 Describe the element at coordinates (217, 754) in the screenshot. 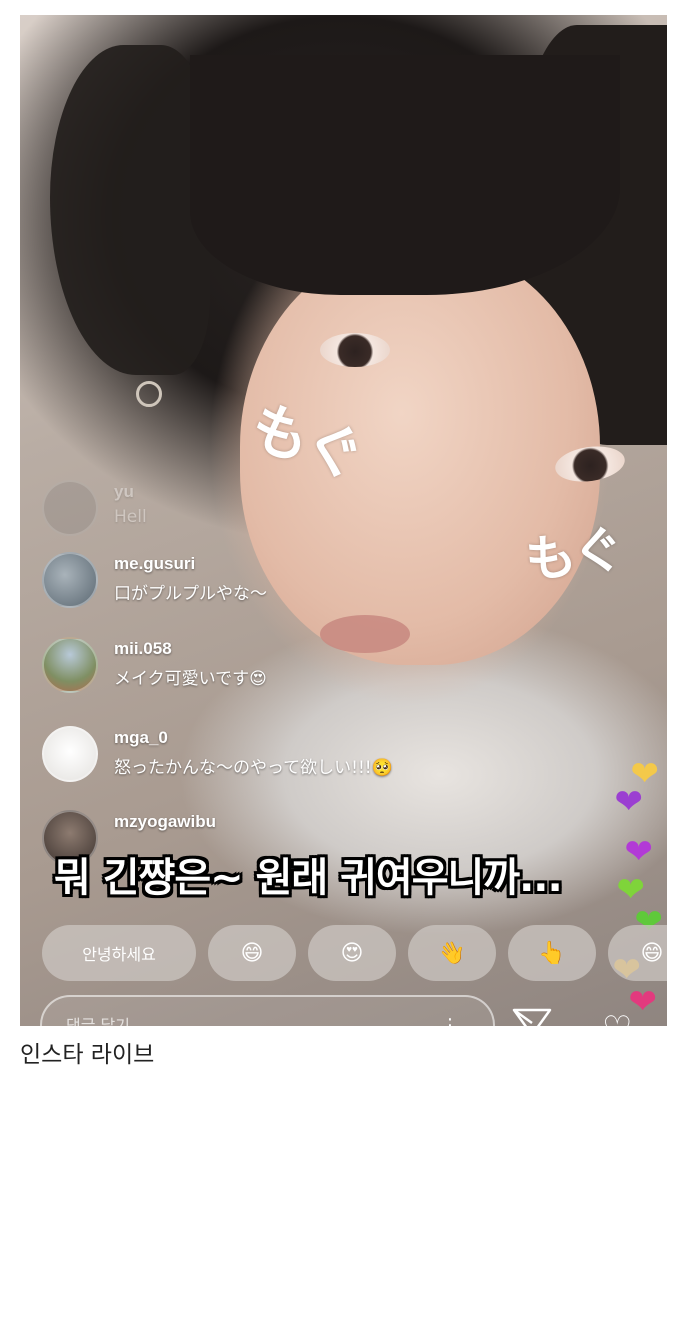

I see `comment-item: mga_0 怒ったかんな〜のやって欲しい!!!🥺` at that location.